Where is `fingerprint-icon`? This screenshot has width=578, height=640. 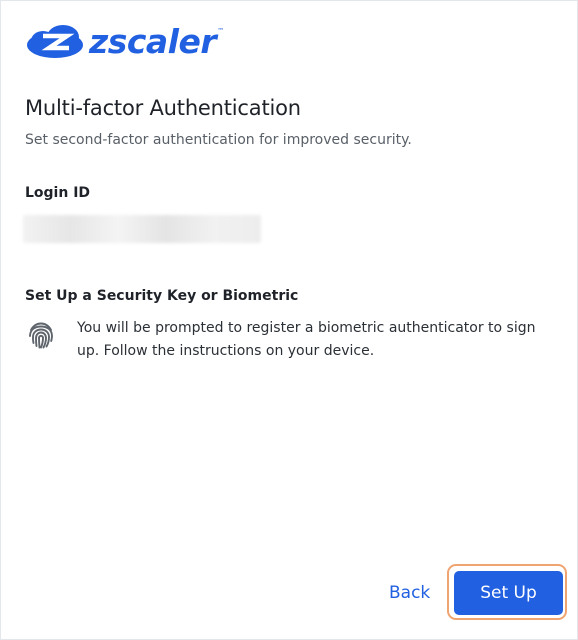
fingerprint-icon is located at coordinates (41, 335).